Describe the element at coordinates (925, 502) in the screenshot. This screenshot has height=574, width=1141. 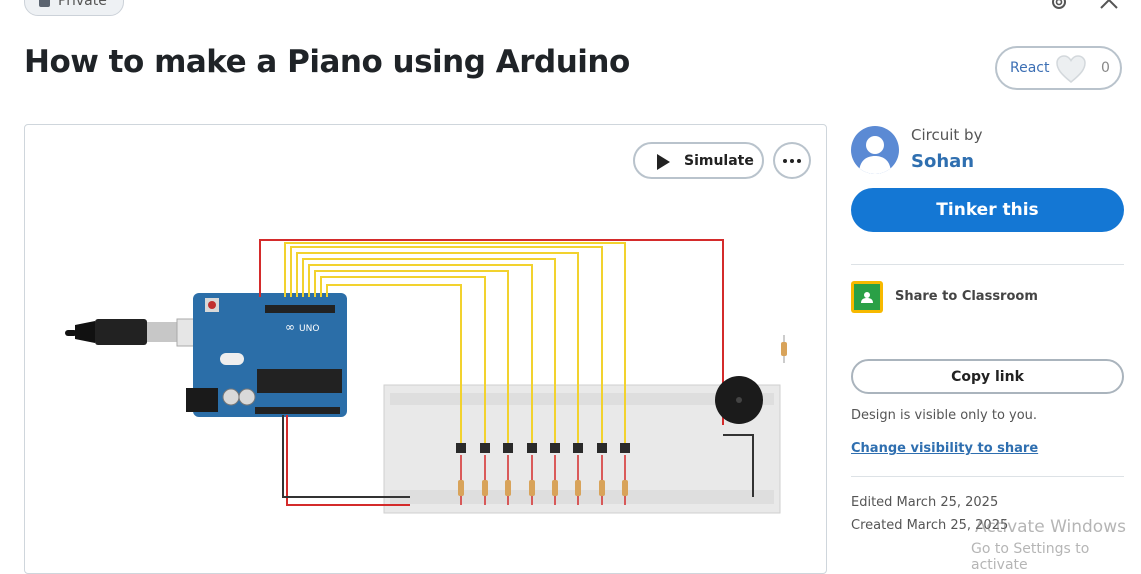
I see `edited-date: Edited March 25, 2025` at that location.